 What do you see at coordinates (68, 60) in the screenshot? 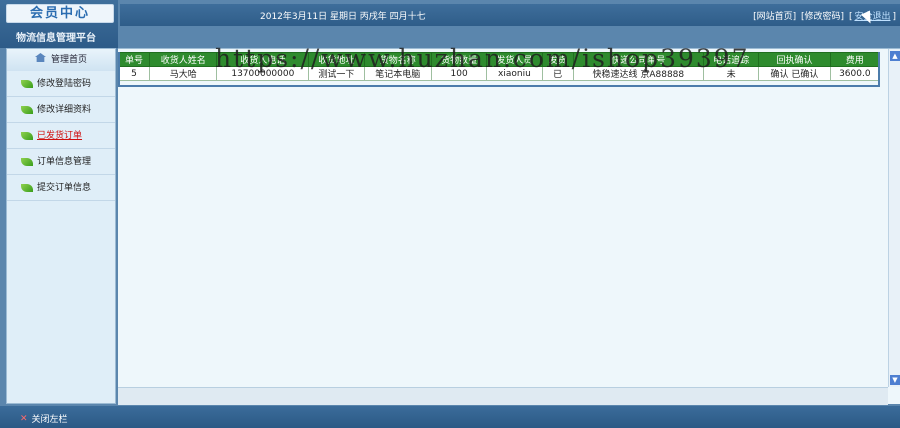
I see `sidebar-home-label: 管理首页` at bounding box center [68, 60].